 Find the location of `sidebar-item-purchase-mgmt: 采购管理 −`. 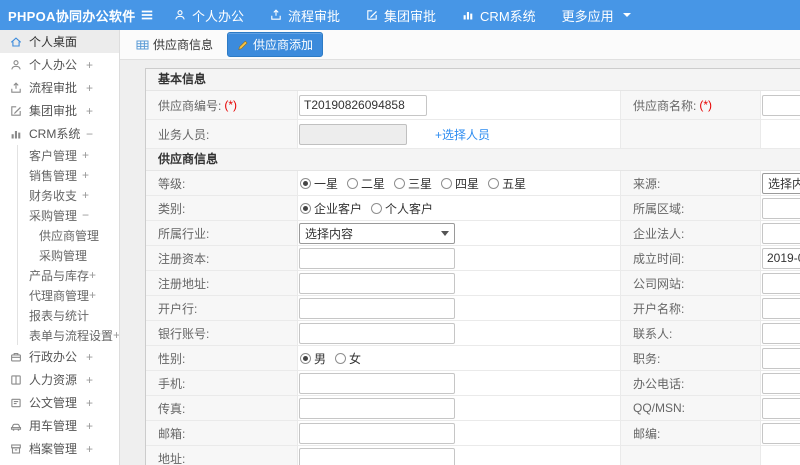

sidebar-item-purchase-mgmt: 采购管理 − is located at coordinates (68, 215).